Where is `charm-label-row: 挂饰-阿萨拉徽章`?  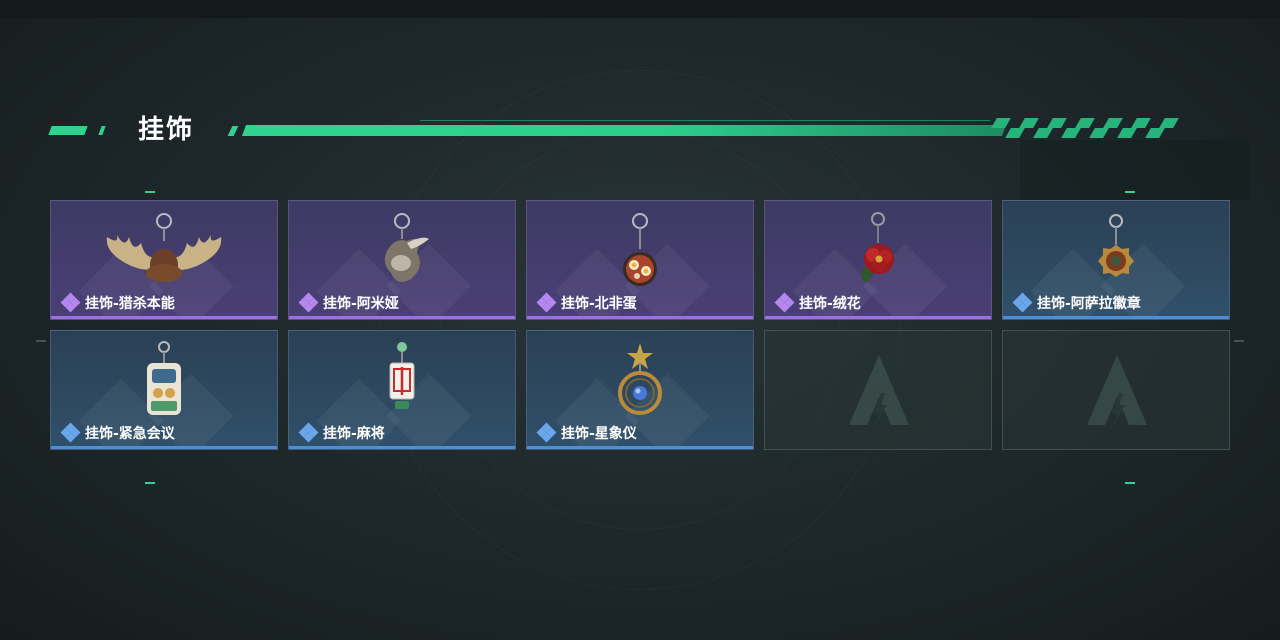
charm-label-row: 挂饰-阿萨拉徽章 is located at coordinates (1076, 302).